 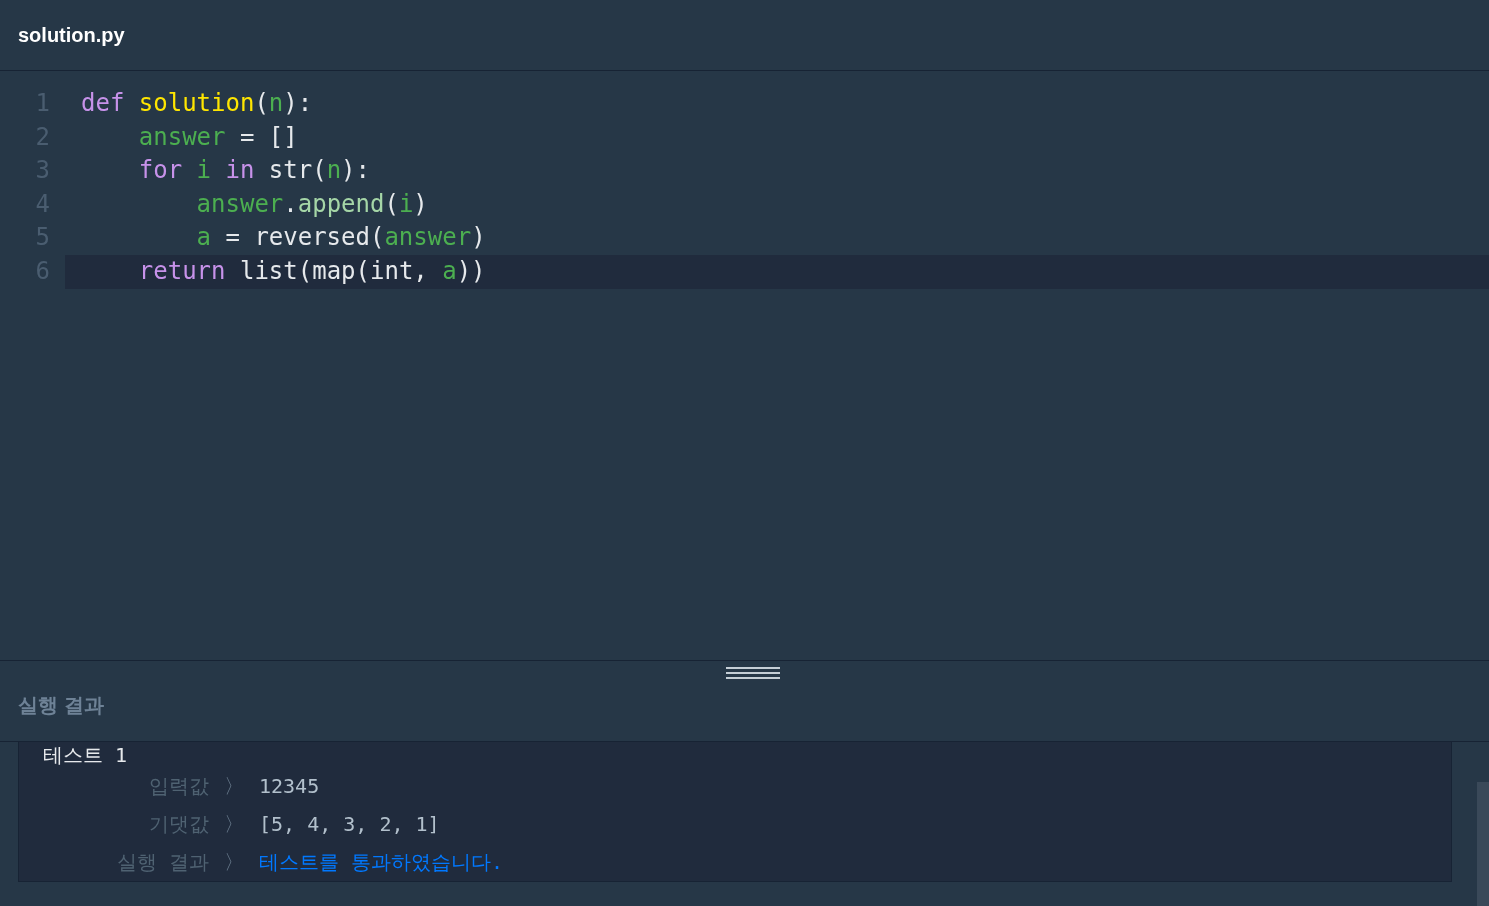 What do you see at coordinates (341, 238) in the screenshot?
I see `code-line: a = reversed(answer)` at bounding box center [341, 238].